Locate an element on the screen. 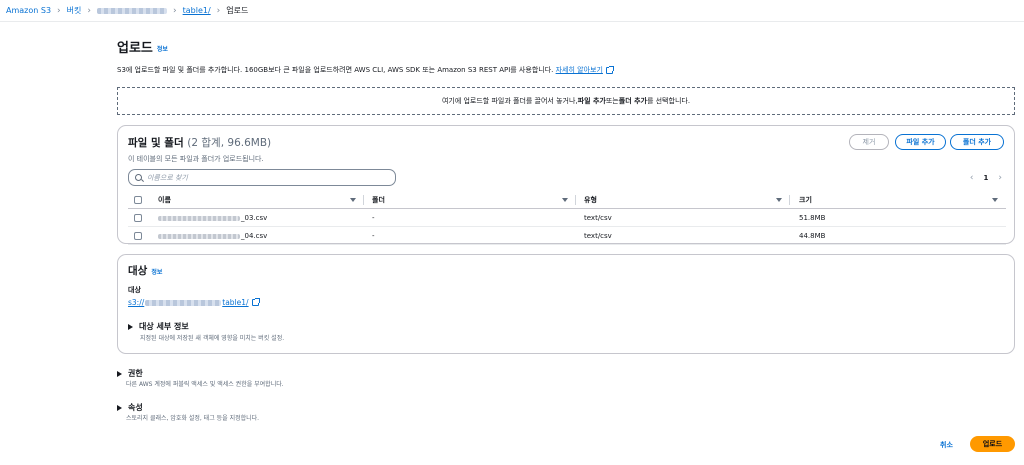 This screenshot has height=465, width=1024. file-name: _04.csv is located at coordinates (212, 236).